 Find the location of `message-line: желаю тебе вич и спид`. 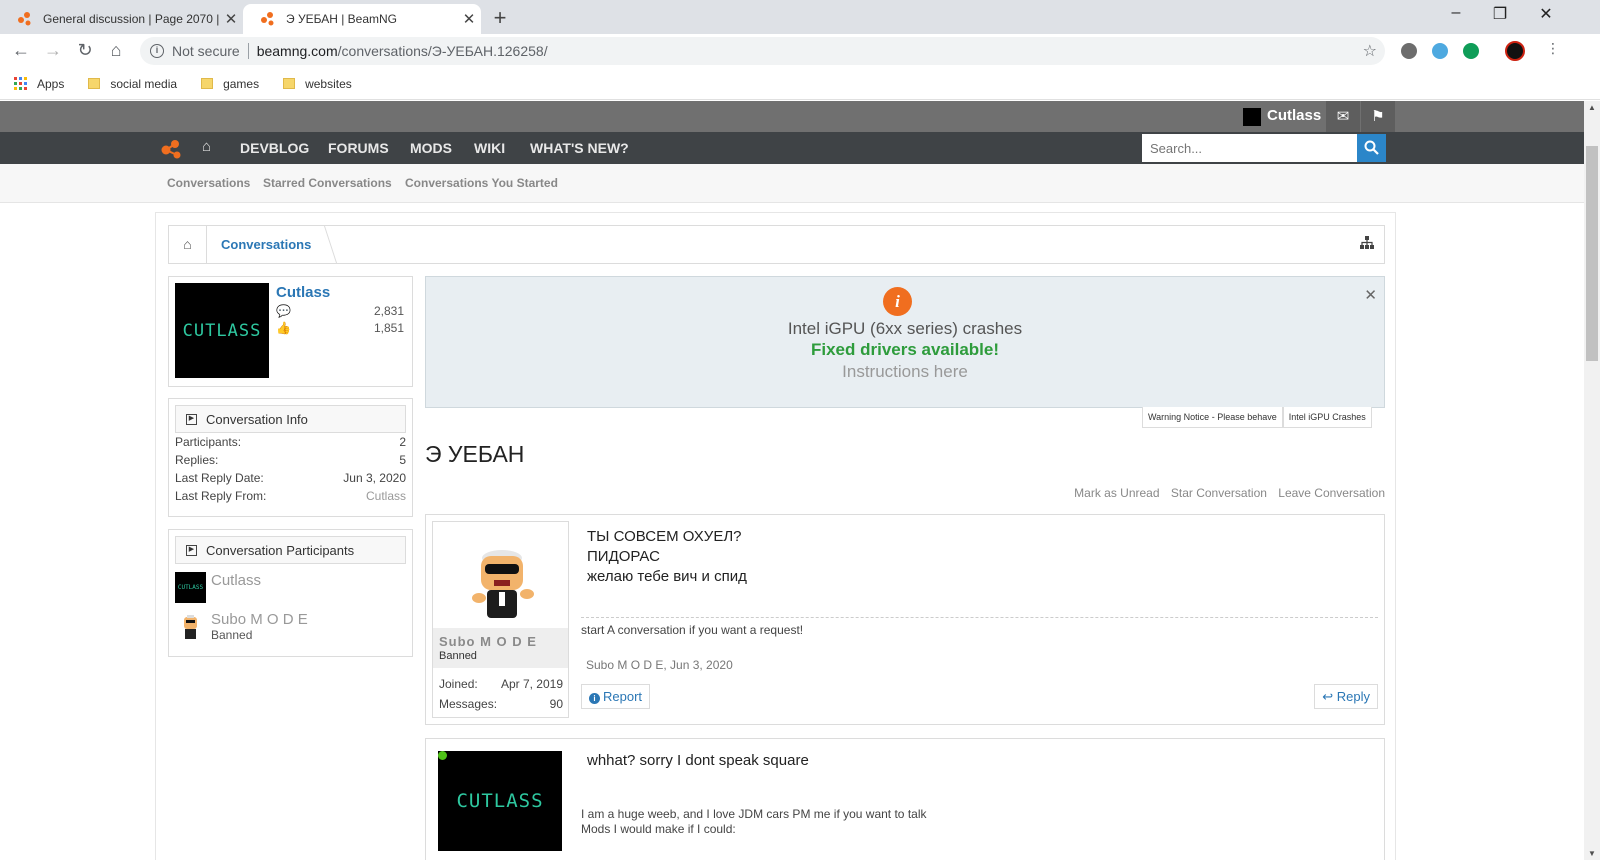

message-line: желаю тебе вич и спид is located at coordinates (667, 576).